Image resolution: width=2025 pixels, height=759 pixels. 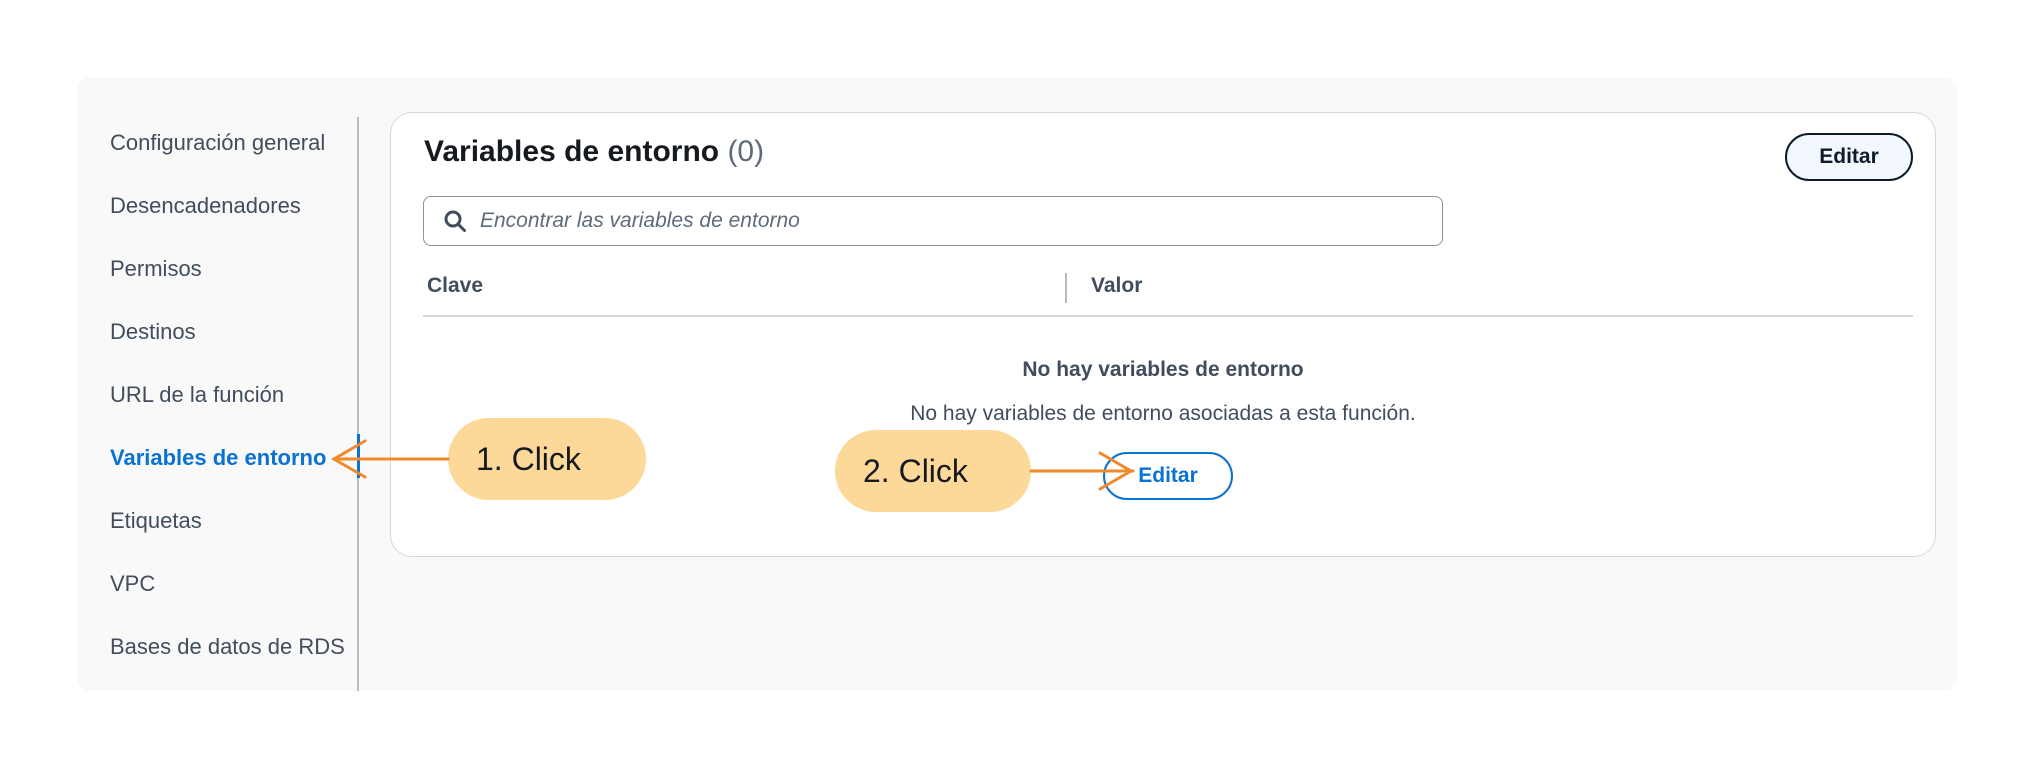 What do you see at coordinates (197, 395) in the screenshot?
I see `sidebar-item-function-url: URL de la función` at bounding box center [197, 395].